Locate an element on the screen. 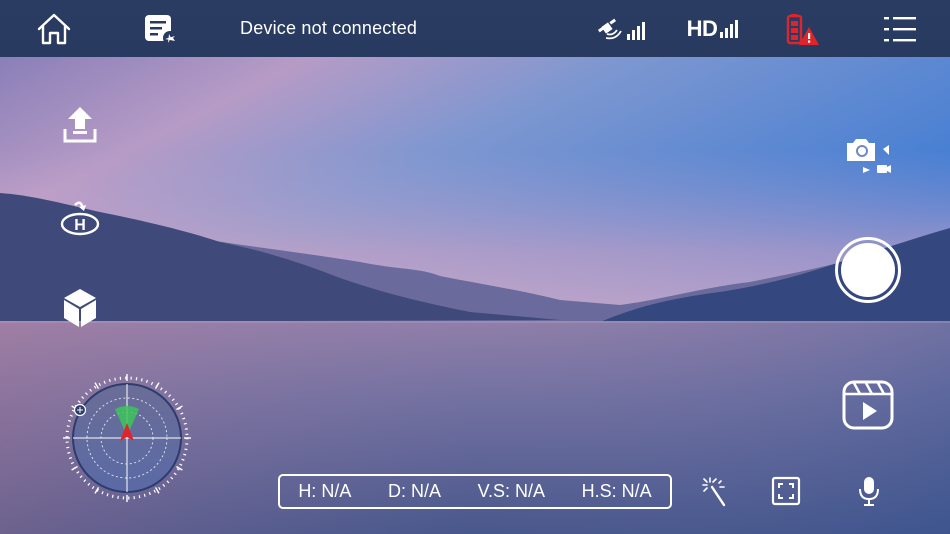 This screenshot has width=950, height=534. distance-readout: D: N/A is located at coordinates (414, 491).